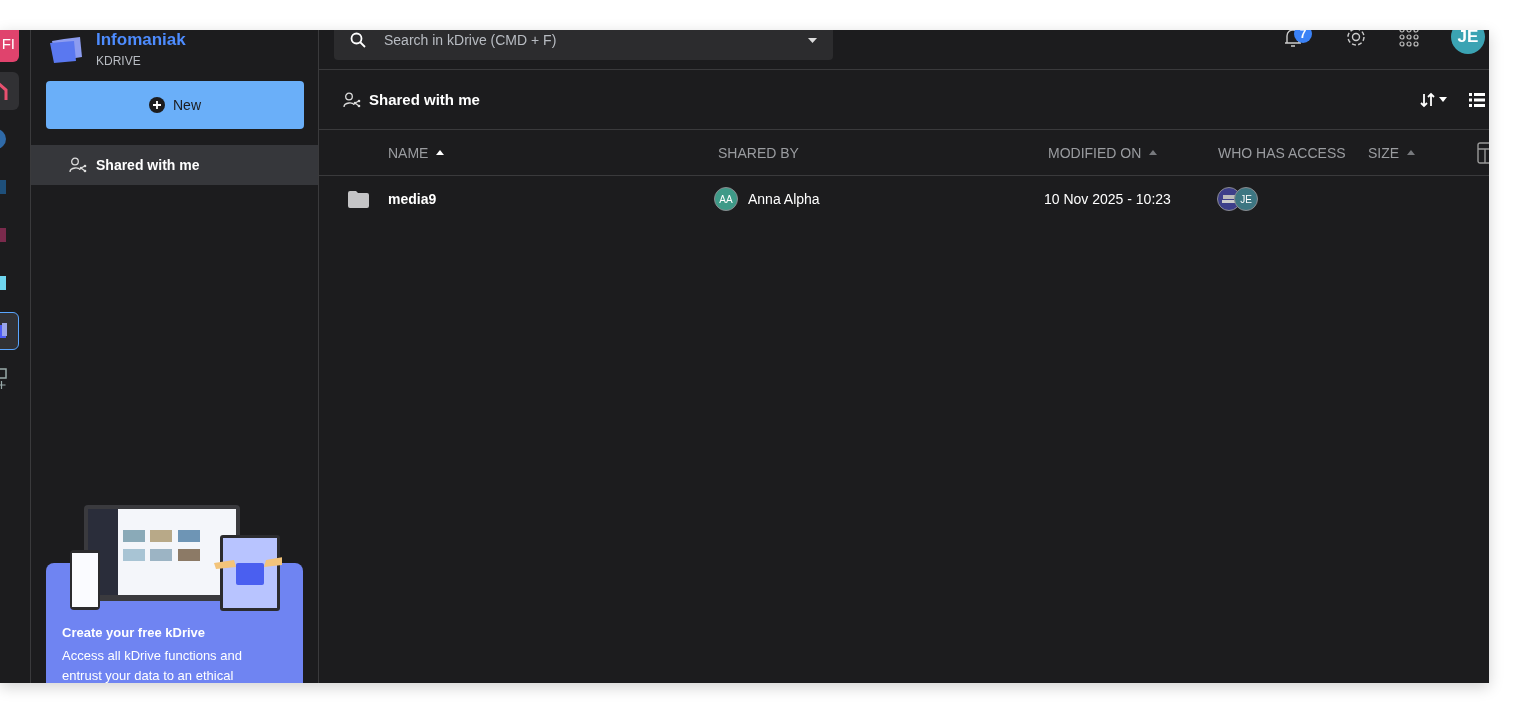 The height and width of the screenshot is (713, 1519). I want to click on search-input: Search in kDrive (CMD + F), so click(587, 40).